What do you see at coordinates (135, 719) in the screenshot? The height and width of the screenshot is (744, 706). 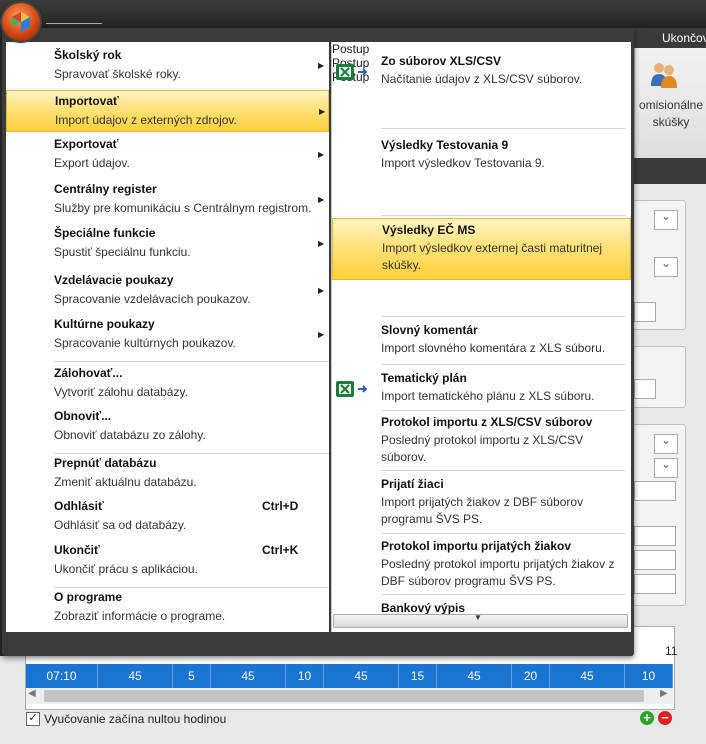 I see `zero-hour-checkbox-label: Vyučovanie začína nultou hodinou` at bounding box center [135, 719].